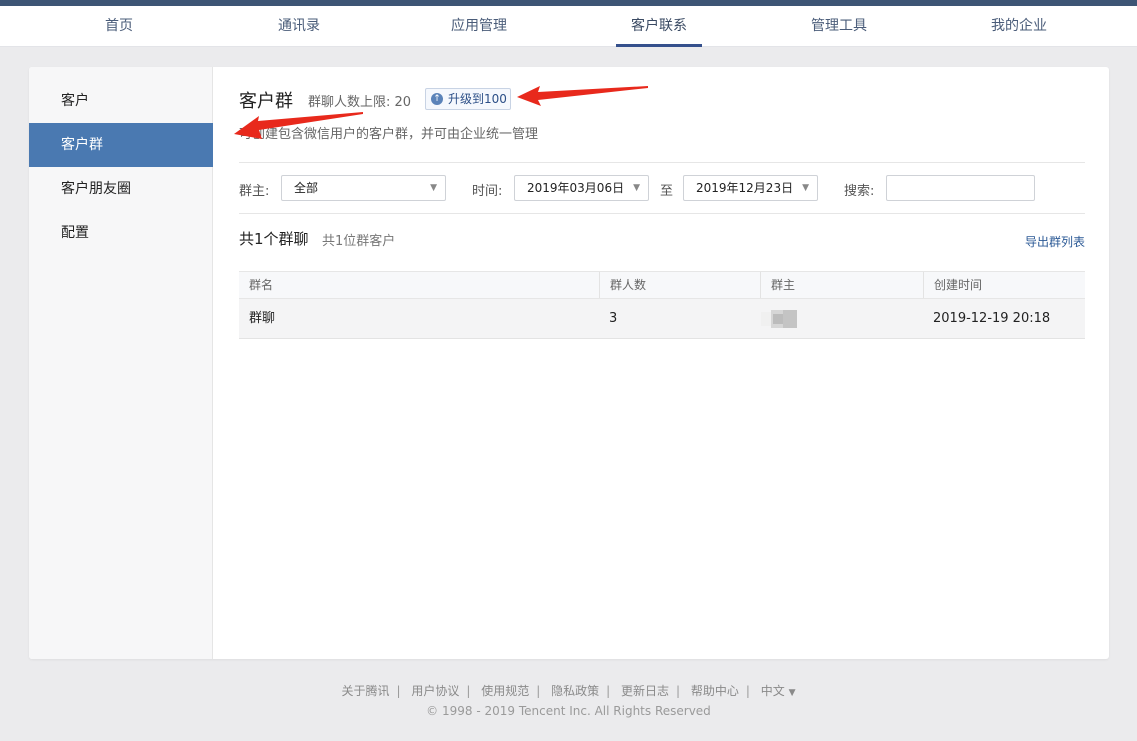 This screenshot has height=741, width=1137. Describe the element at coordinates (435, 690) in the screenshot. I see `footer-link-agreement: 用户协议` at that location.